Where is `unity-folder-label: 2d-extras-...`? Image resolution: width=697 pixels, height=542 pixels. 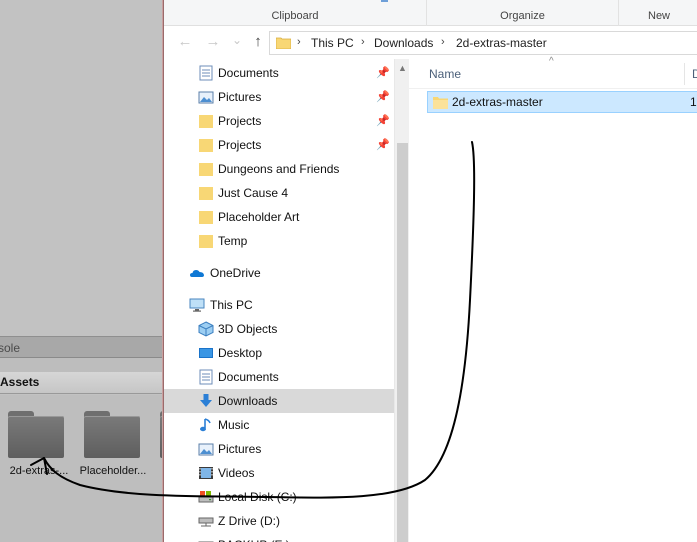
unity-folder-label: 2d-extras-... is located at coordinates (39, 471).